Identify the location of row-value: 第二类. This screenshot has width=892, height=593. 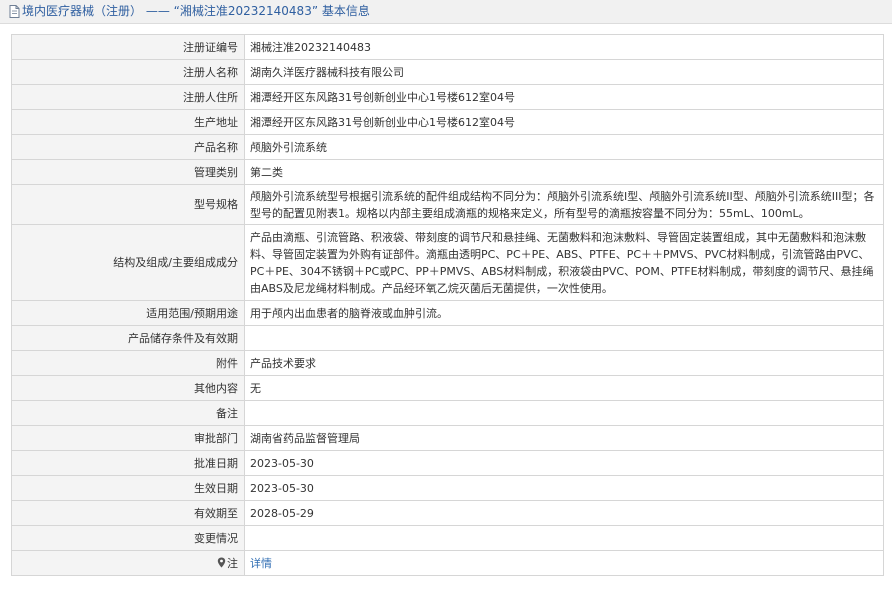
(564, 172).